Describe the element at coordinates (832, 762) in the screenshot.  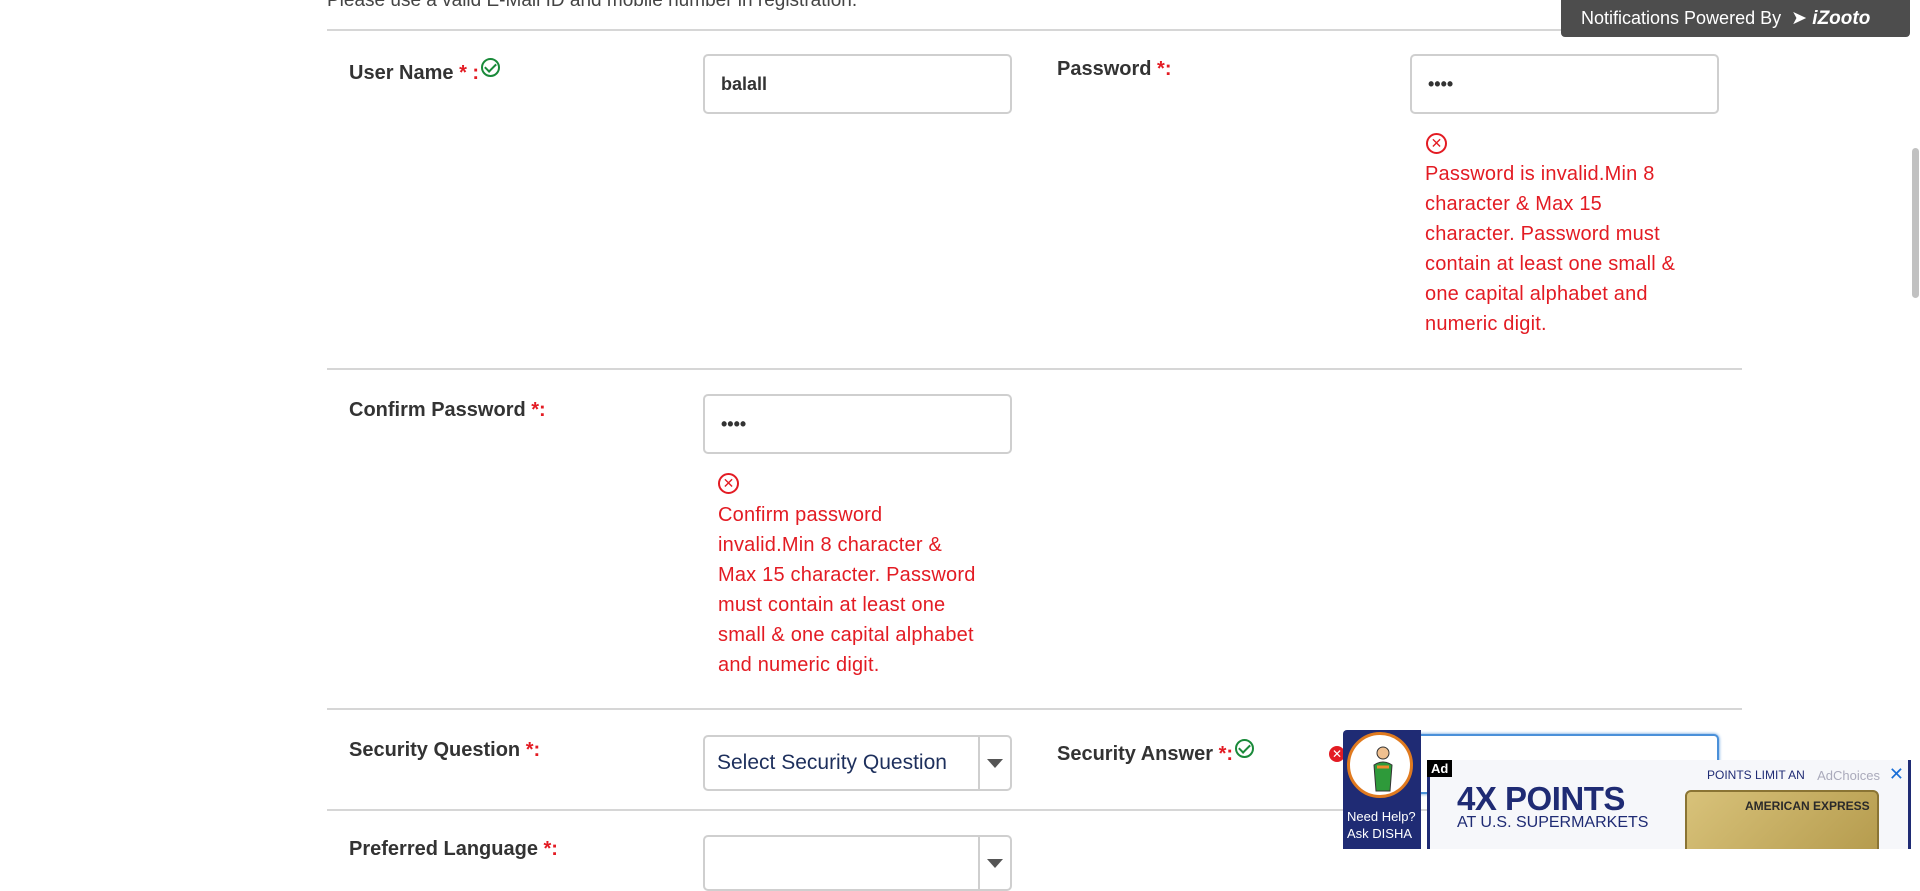
I see `security-question-value: Select Security Question` at that location.